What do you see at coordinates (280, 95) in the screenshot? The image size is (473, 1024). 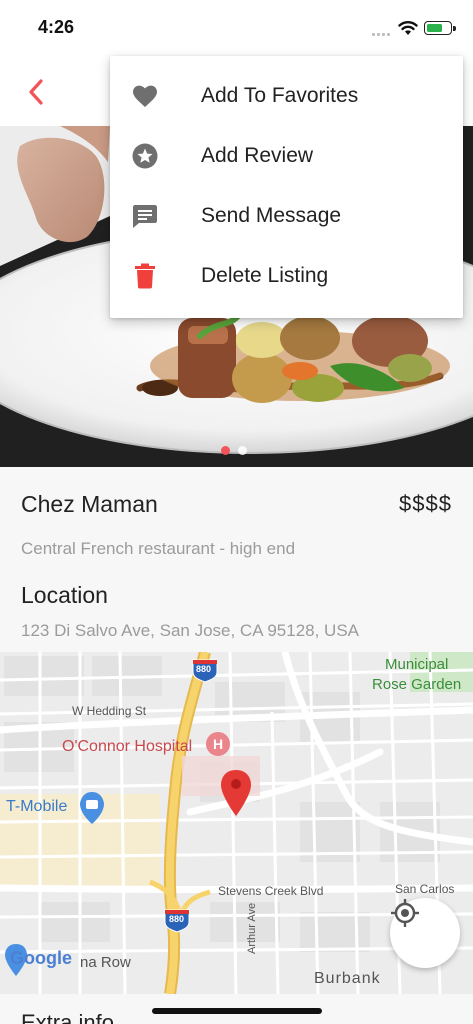 I see `menu-item-label: Add To Favorites` at bounding box center [280, 95].